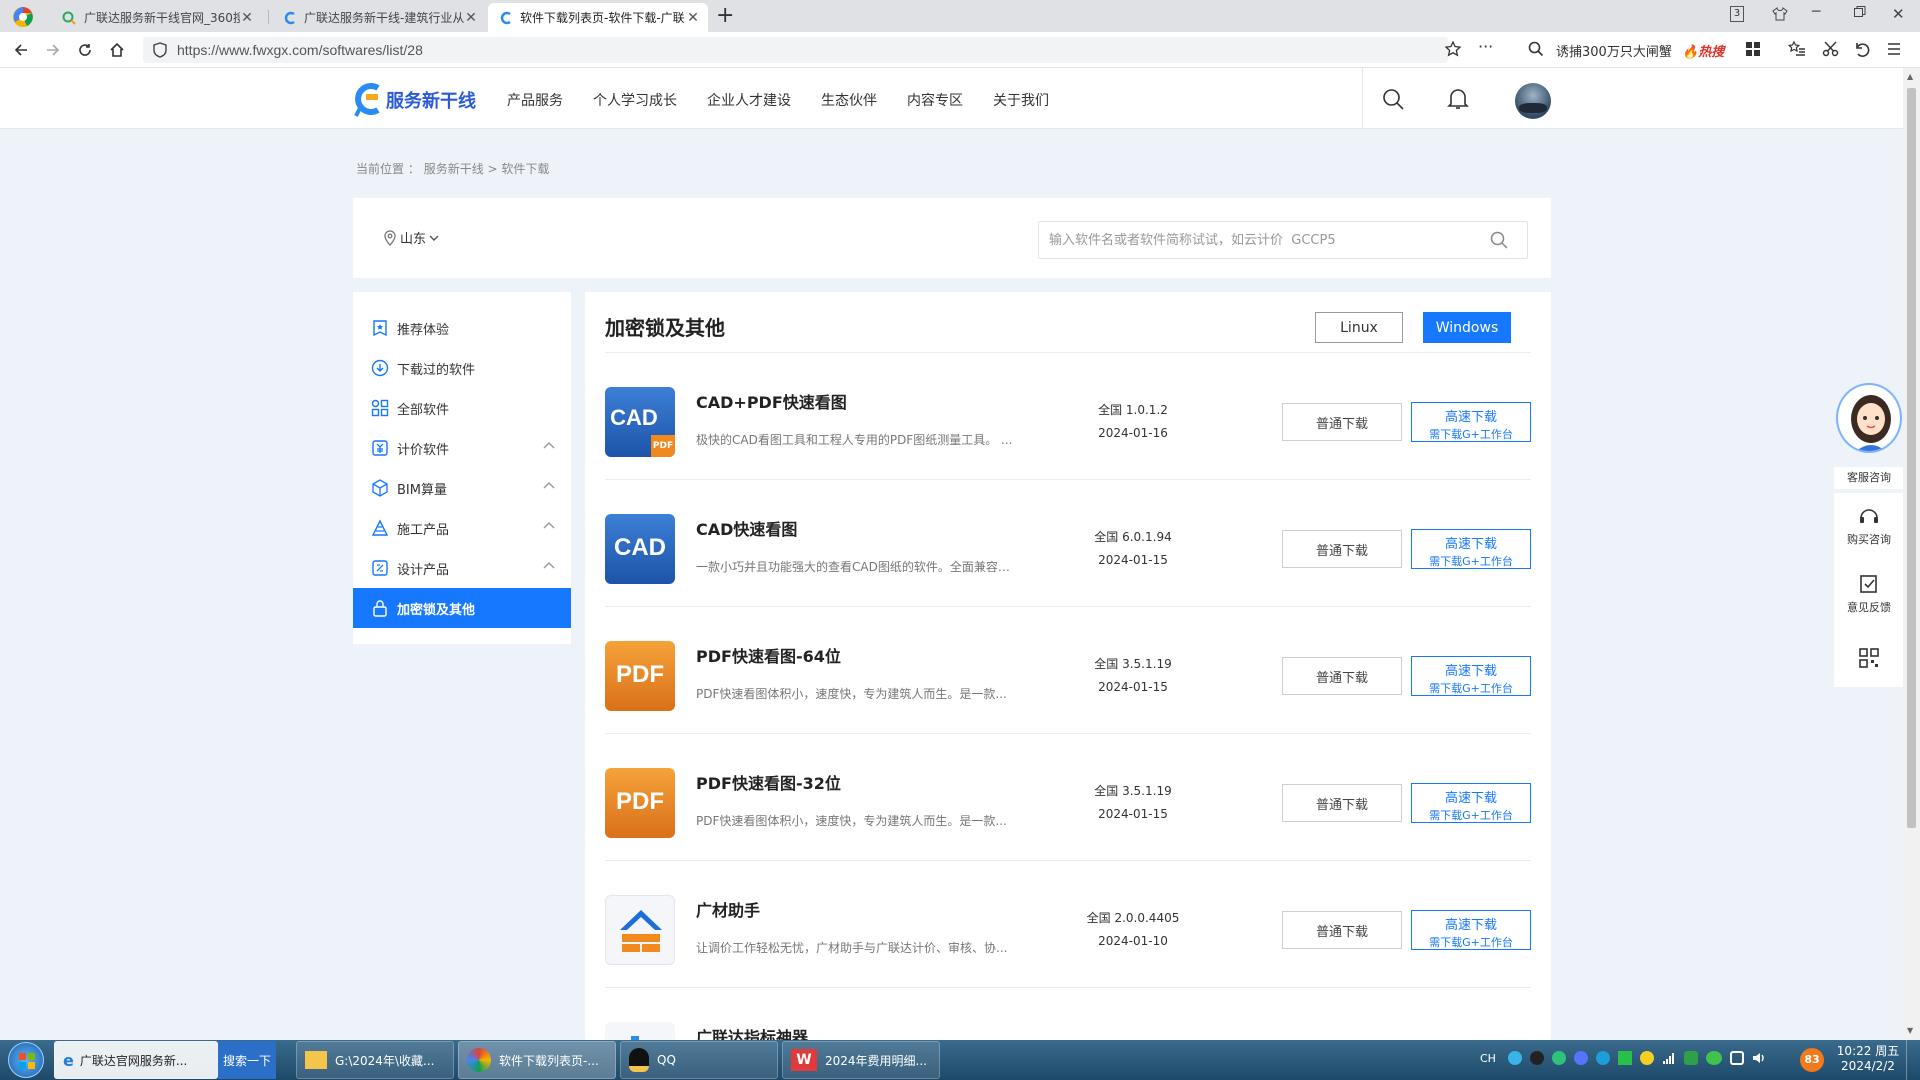  Describe the element at coordinates (1869, 436) in the screenshot. I see `customer-service-button: 客服咨询` at that location.